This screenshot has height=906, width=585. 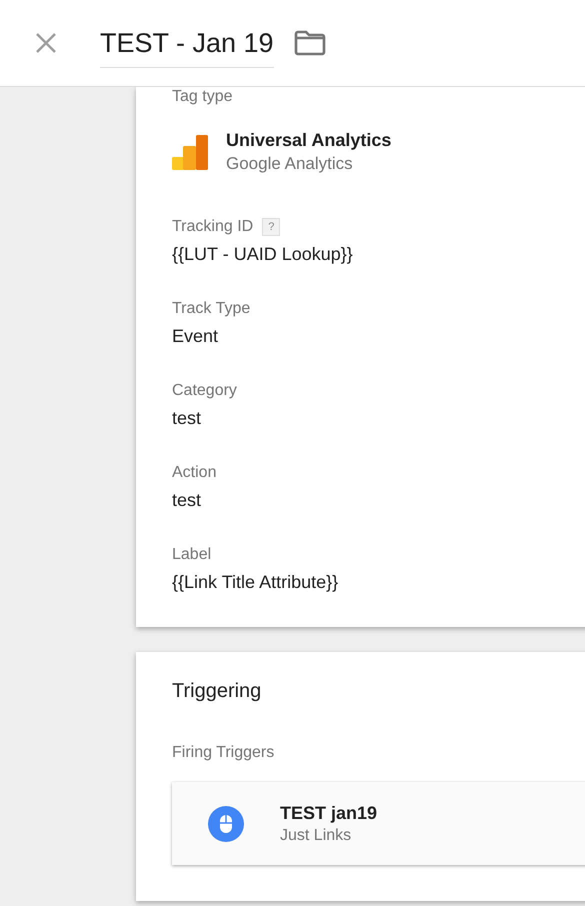 I want to click on mouse-icon, so click(x=226, y=824).